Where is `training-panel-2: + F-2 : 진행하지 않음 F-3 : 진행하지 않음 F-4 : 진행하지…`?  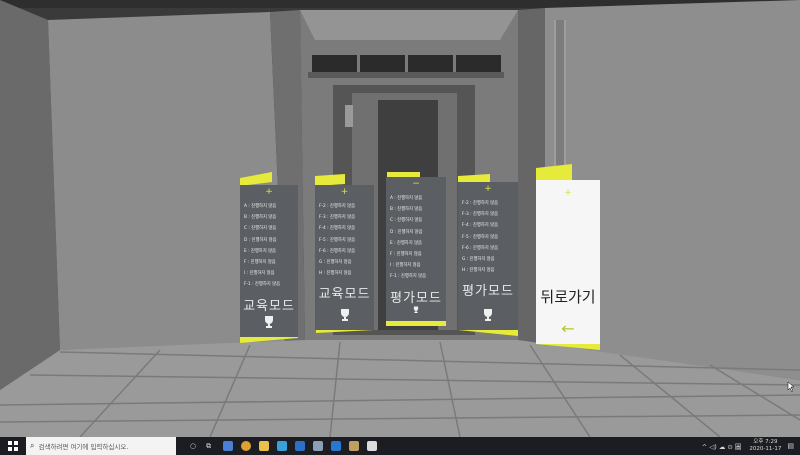 training-panel-2: + F-2 : 진행하지 않음 F-3 : 진행하지 않음 F-4 : 진행하지… is located at coordinates (344, 257).